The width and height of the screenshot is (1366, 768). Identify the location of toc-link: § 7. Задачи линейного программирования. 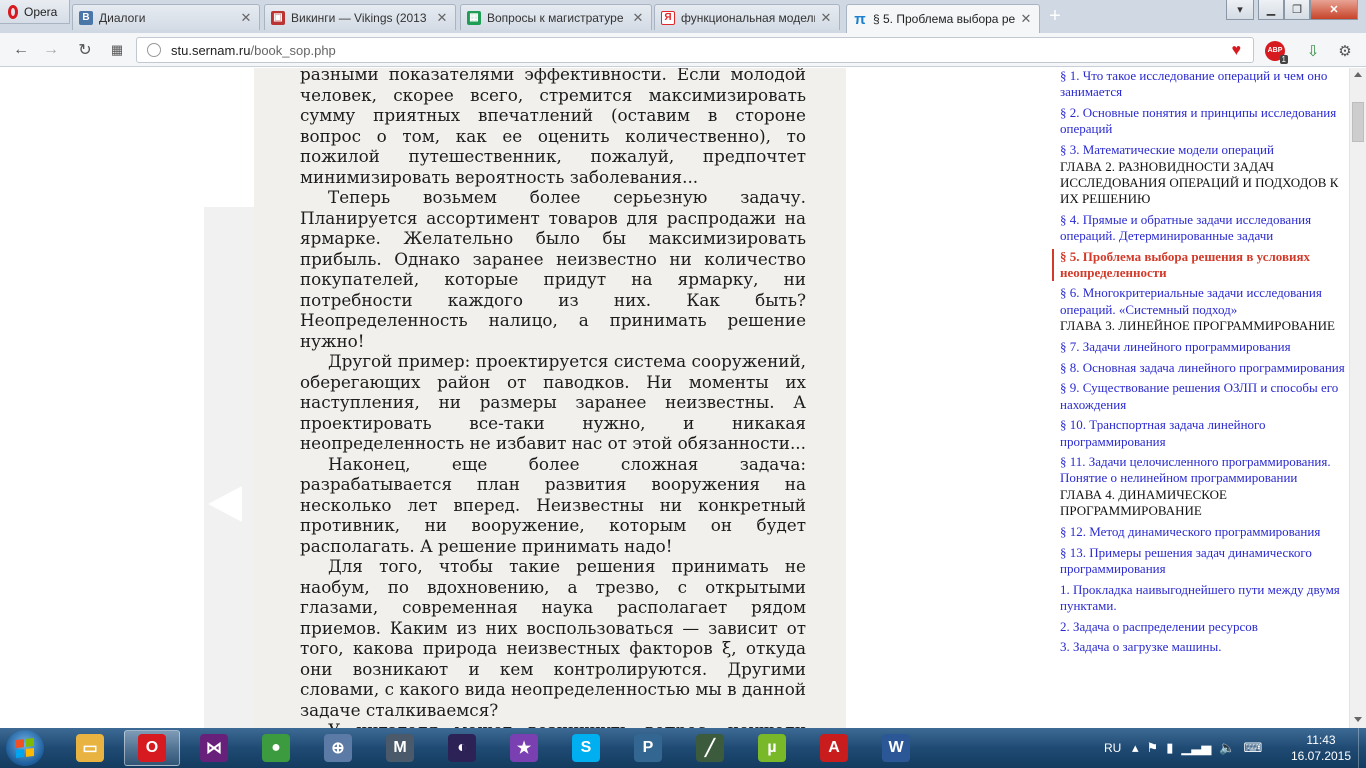
(1200, 347).